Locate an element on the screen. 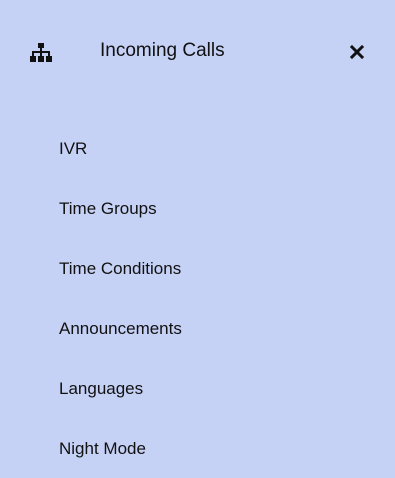  menu-item-announcements: Announcements is located at coordinates (197, 329).